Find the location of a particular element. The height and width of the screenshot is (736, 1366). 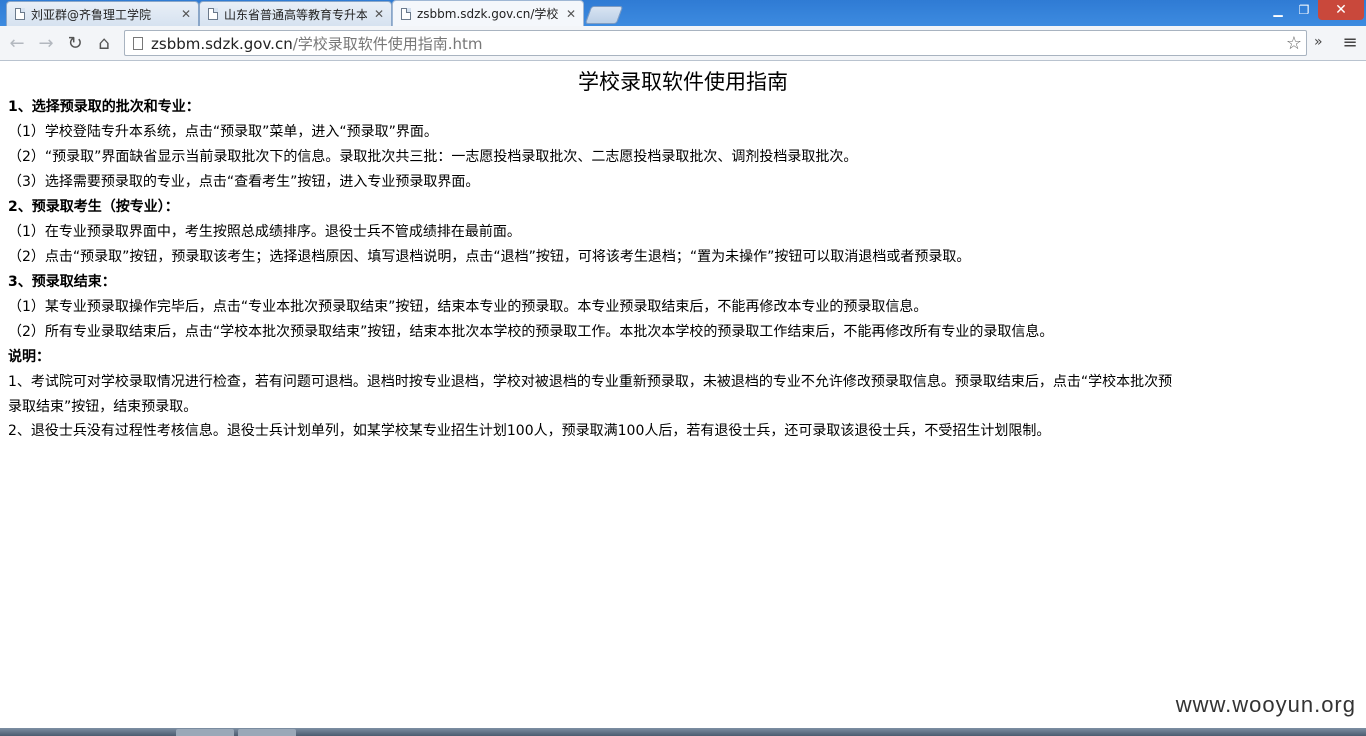

home-icon: ⌂ is located at coordinates (104, 43).